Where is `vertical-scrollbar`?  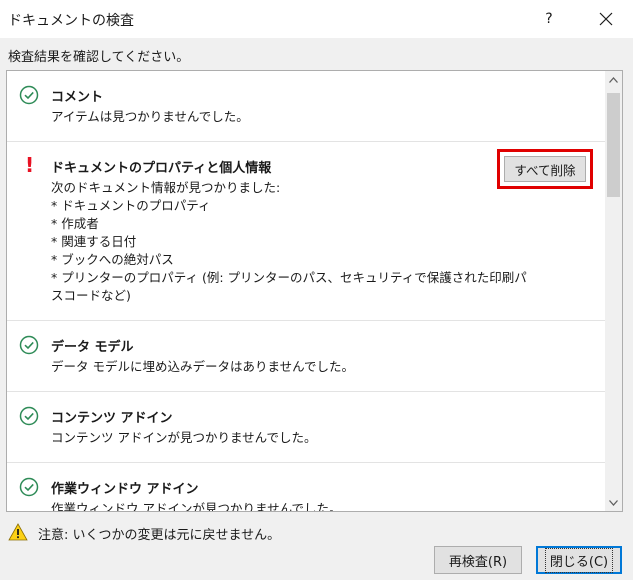
vertical-scrollbar is located at coordinates (613, 291).